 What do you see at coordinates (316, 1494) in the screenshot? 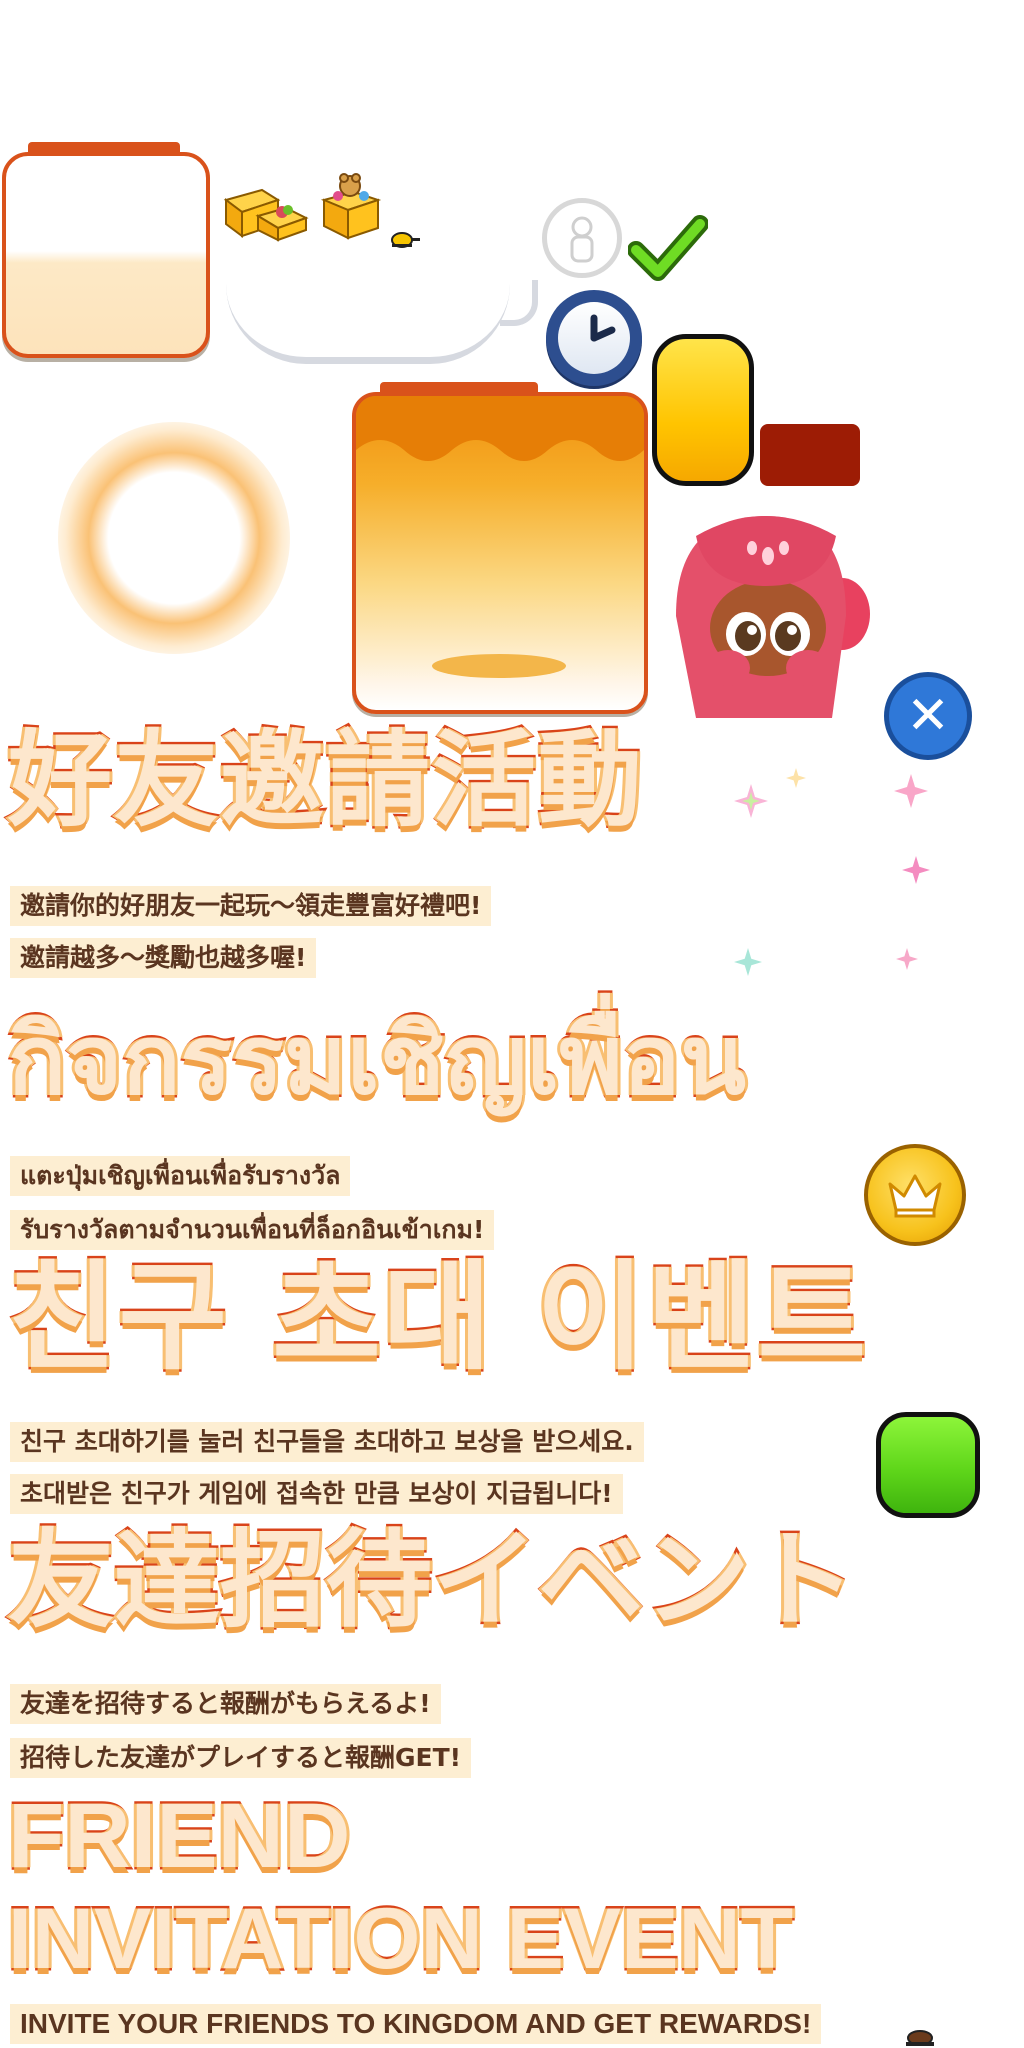
I see `caption-korean-2: 초대받은 친구가 게임에 접속한 만큼 보상이 지급됩니다!` at bounding box center [316, 1494].